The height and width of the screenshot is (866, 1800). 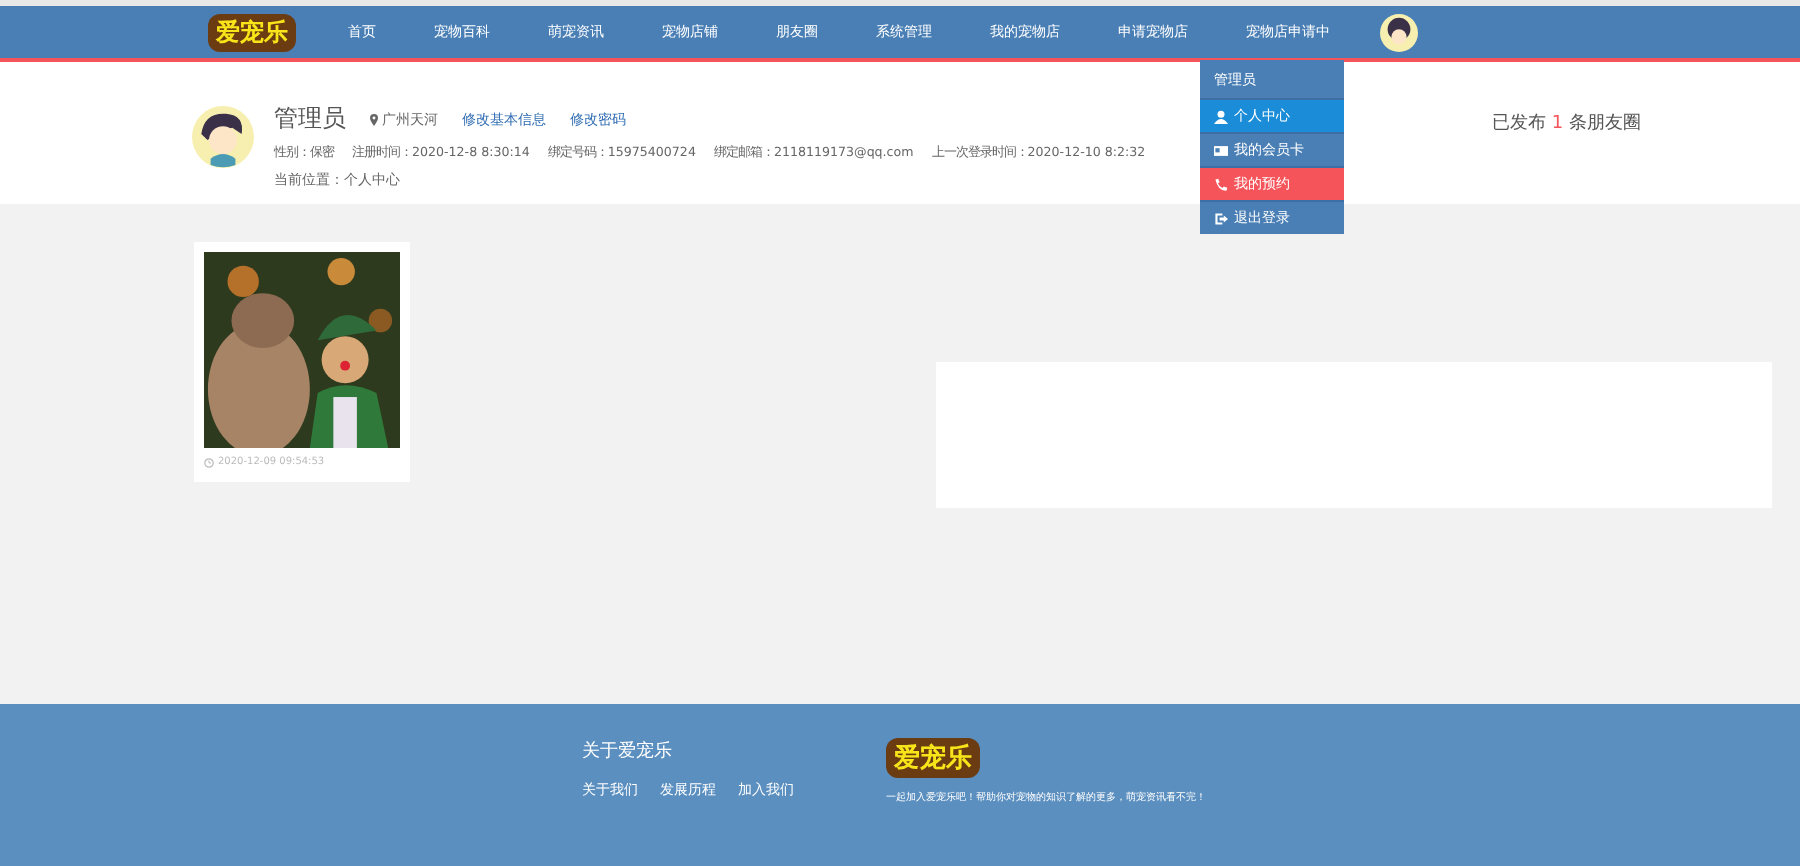 What do you see at coordinates (310, 119) in the screenshot?
I see `user-name: 管理员` at bounding box center [310, 119].